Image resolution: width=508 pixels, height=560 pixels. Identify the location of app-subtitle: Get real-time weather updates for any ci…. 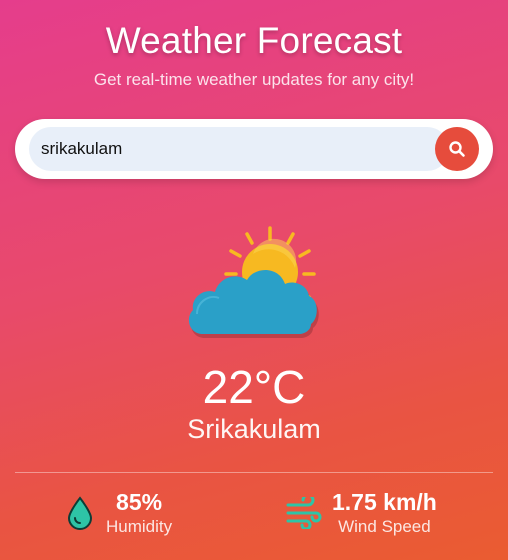
(254, 79).